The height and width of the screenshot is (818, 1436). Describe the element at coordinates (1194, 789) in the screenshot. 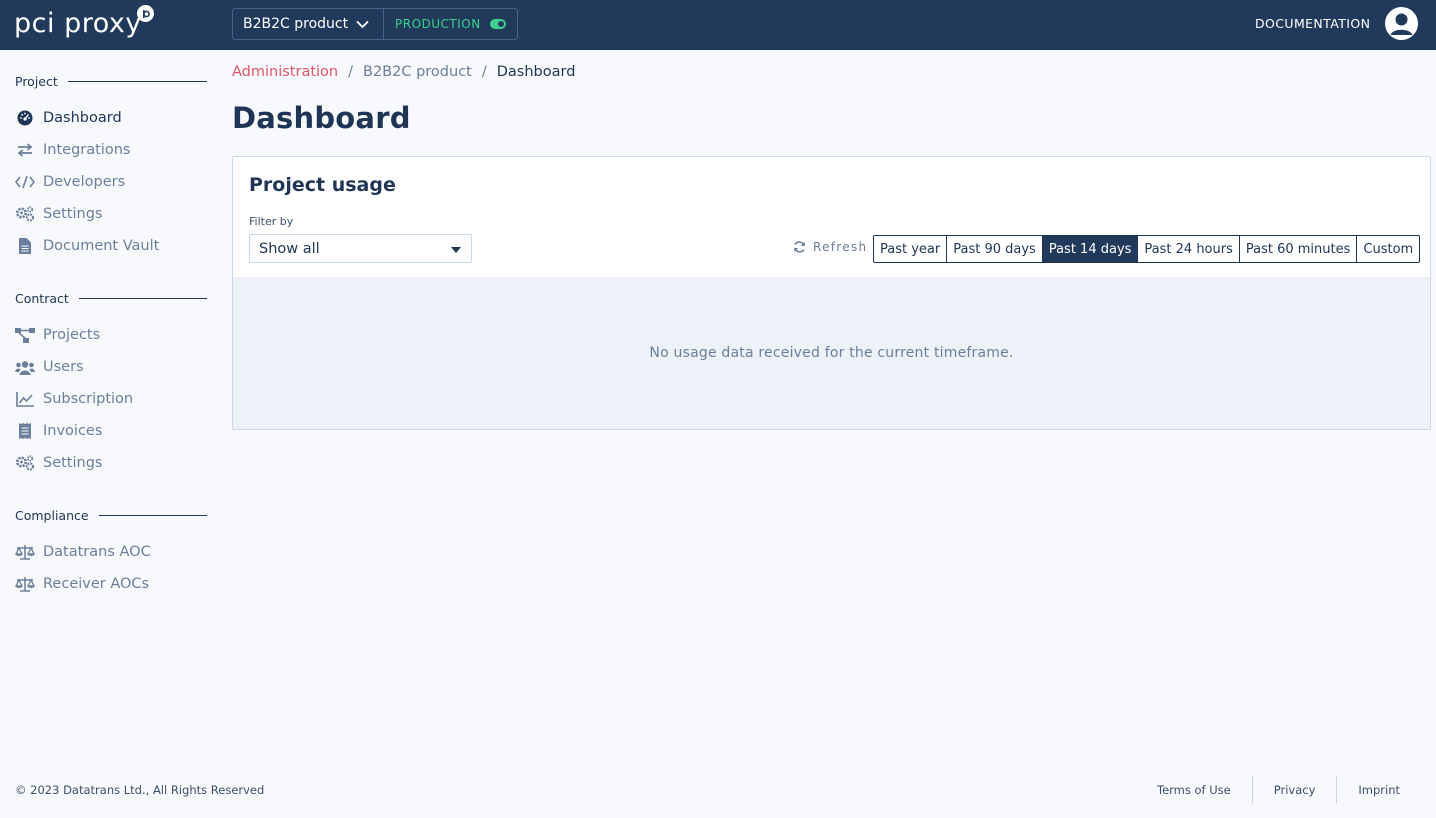

I see `terms-of-use-link: Terms of Use` at that location.